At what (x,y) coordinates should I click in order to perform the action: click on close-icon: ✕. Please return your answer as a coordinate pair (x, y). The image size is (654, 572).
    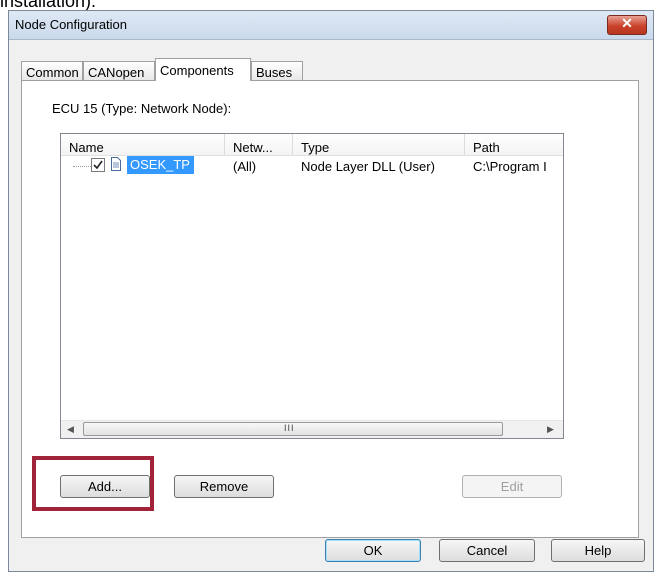
    Looking at the image, I should click on (627, 23).